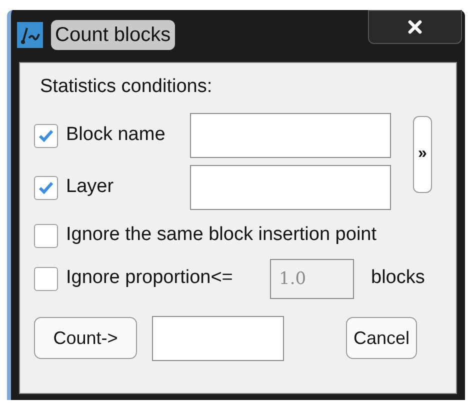 This screenshot has height=403, width=472. What do you see at coordinates (127, 87) in the screenshot?
I see `group-label: Statistics conditions:` at bounding box center [127, 87].